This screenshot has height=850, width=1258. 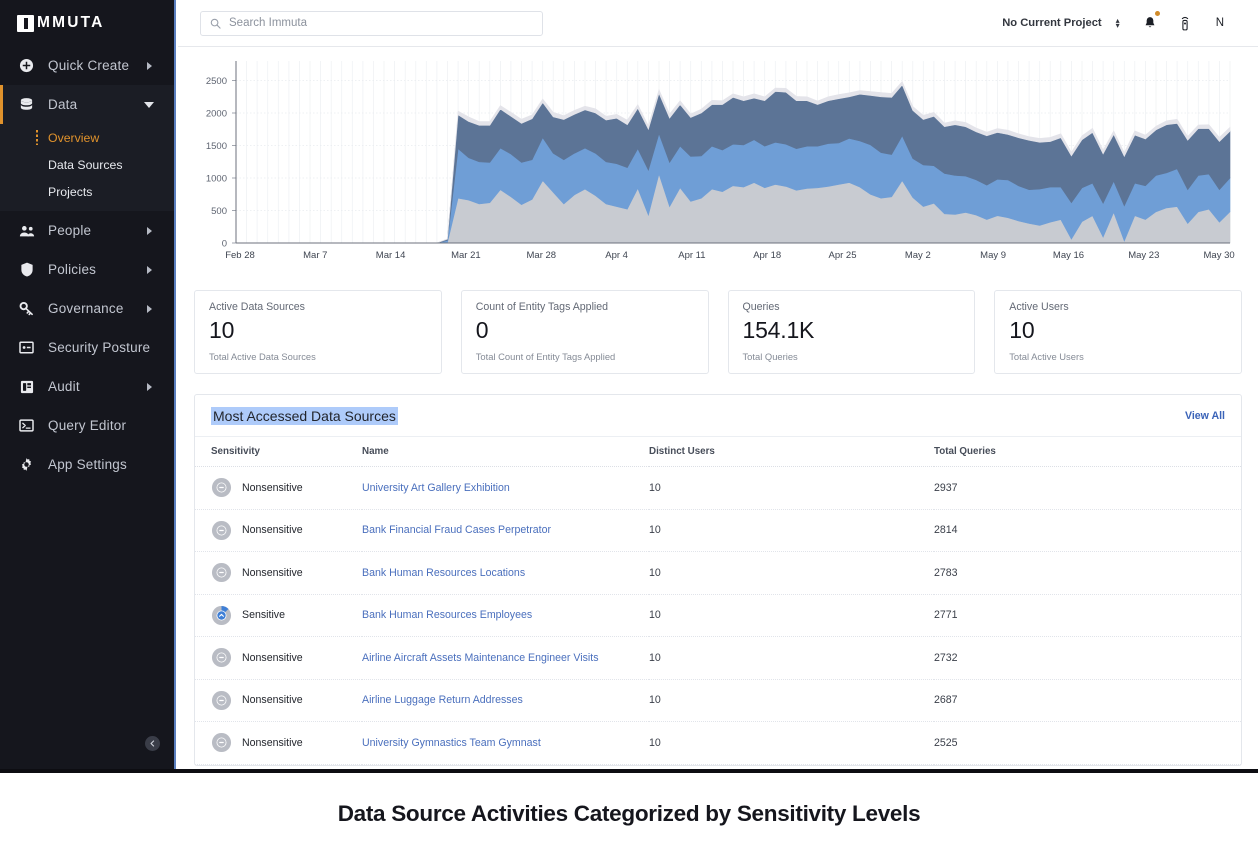 I want to click on svg-text: 2500, so click(x=216, y=81).